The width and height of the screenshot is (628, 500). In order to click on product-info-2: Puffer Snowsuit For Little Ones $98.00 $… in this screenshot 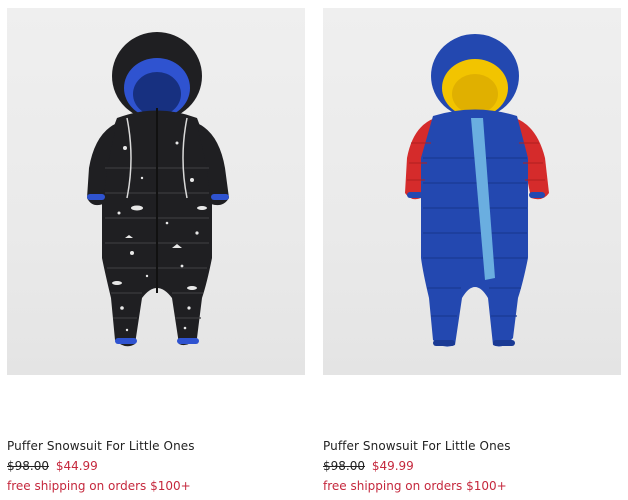, I will do `click(472, 466)`.